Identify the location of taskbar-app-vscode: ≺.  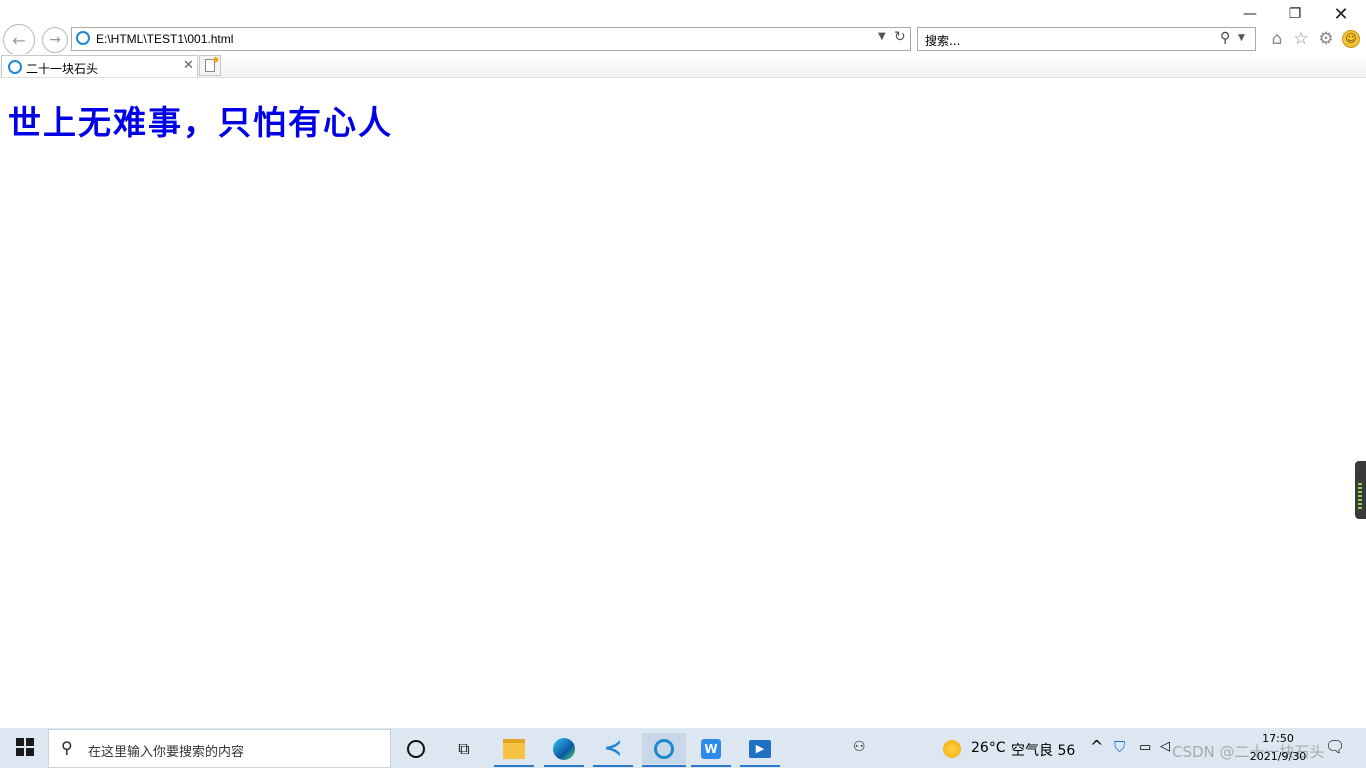
(613, 750).